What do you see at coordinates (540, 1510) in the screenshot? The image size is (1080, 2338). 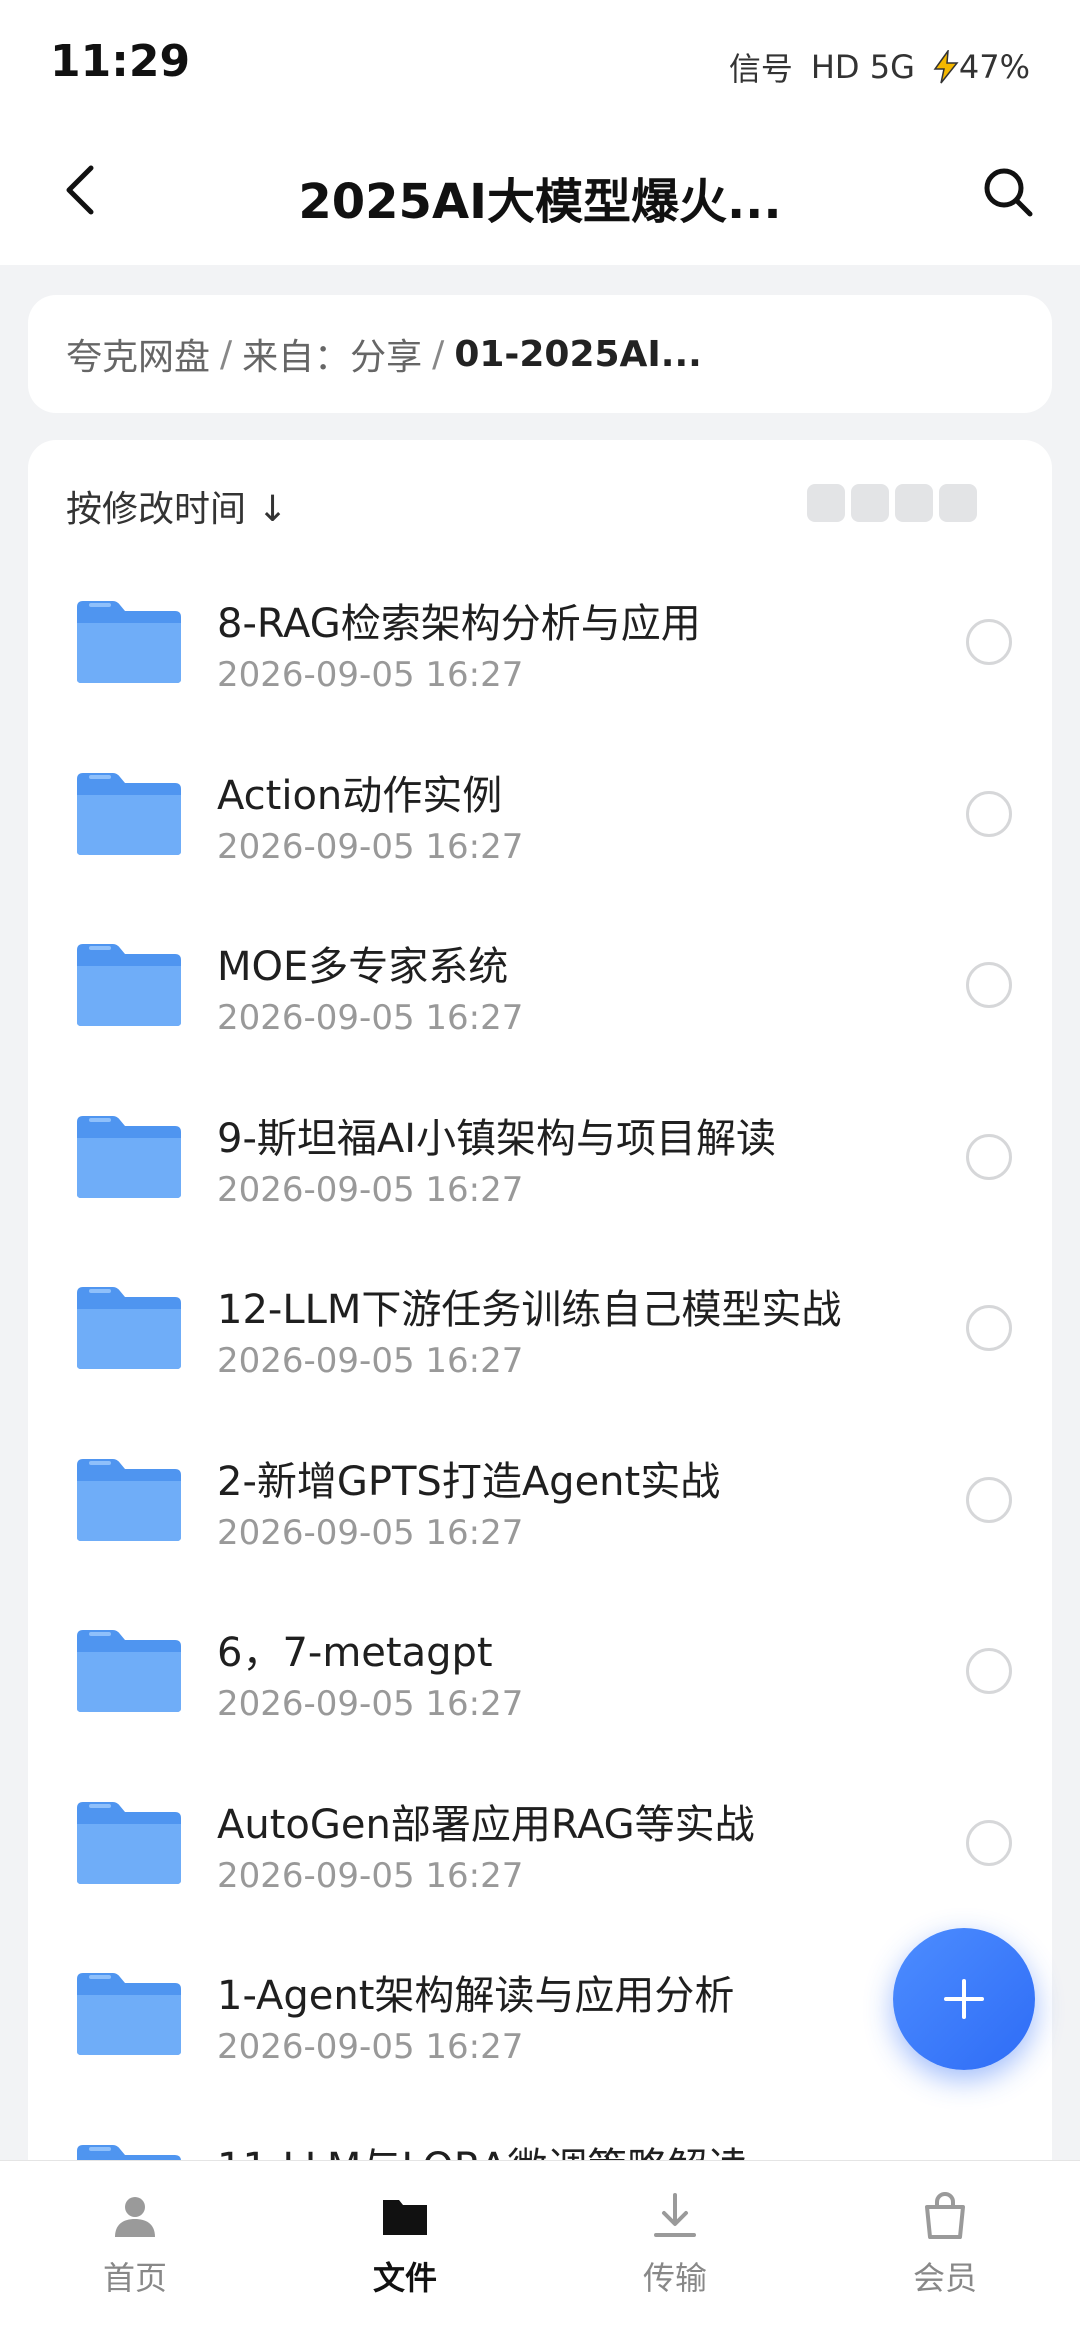 I see `list-item: 2-新增GPTS打造Agent实战 2026-09-05 16:27` at bounding box center [540, 1510].